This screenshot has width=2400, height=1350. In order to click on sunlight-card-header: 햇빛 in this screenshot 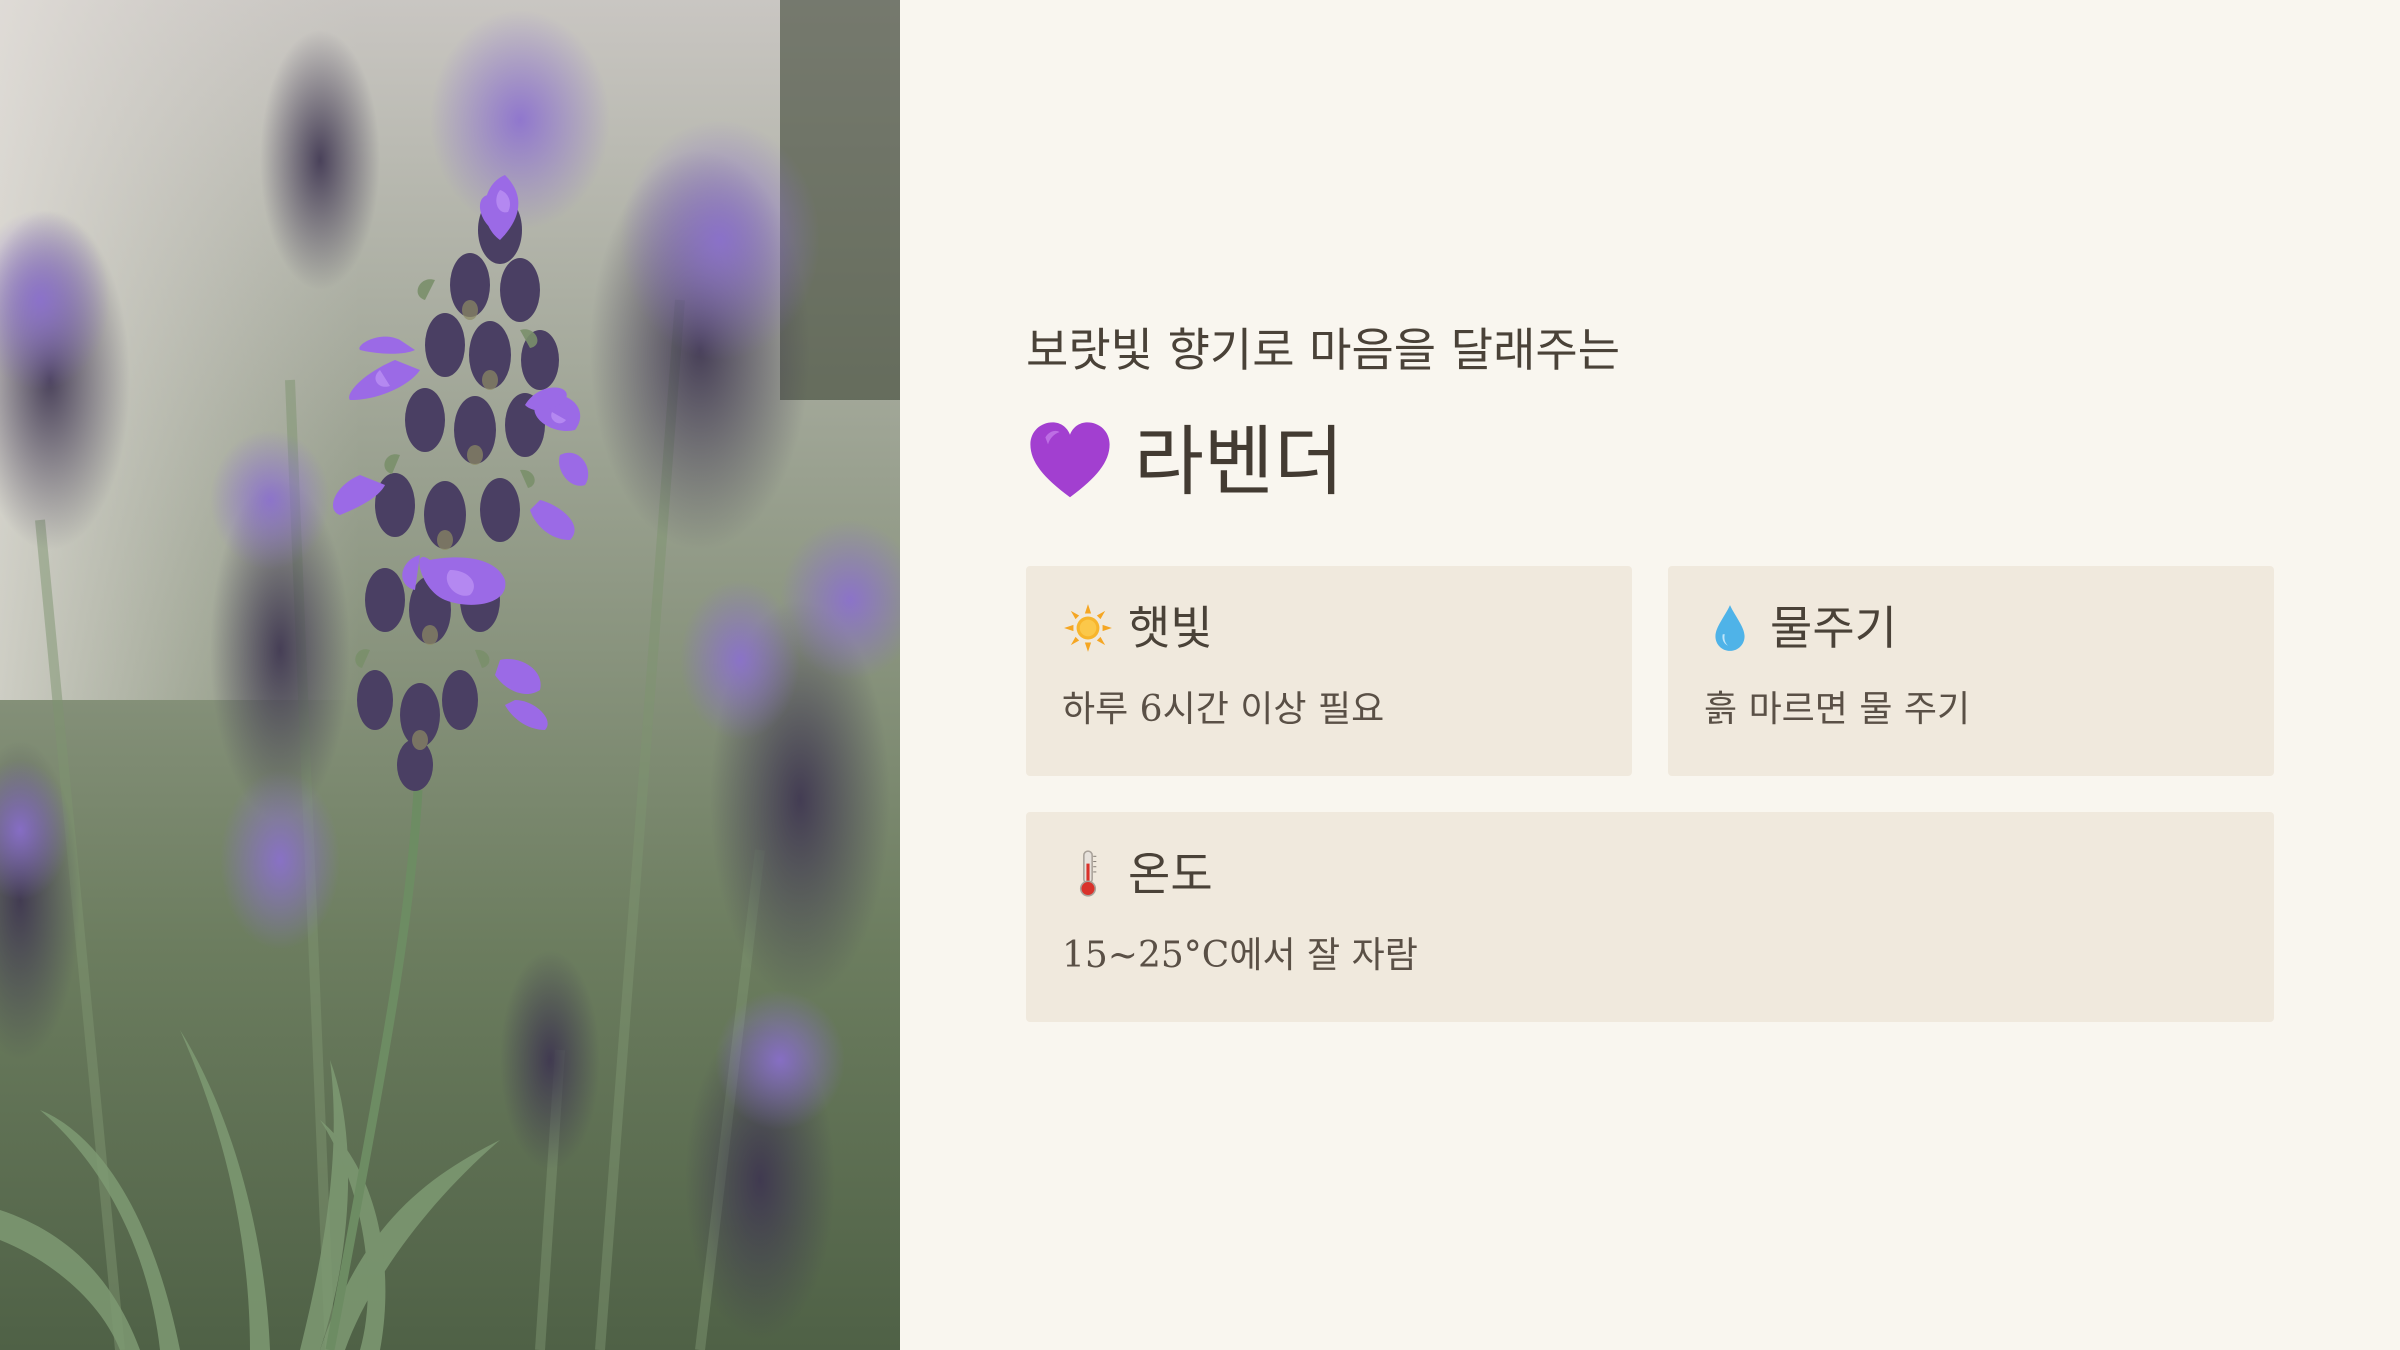, I will do `click(1137, 628)`.